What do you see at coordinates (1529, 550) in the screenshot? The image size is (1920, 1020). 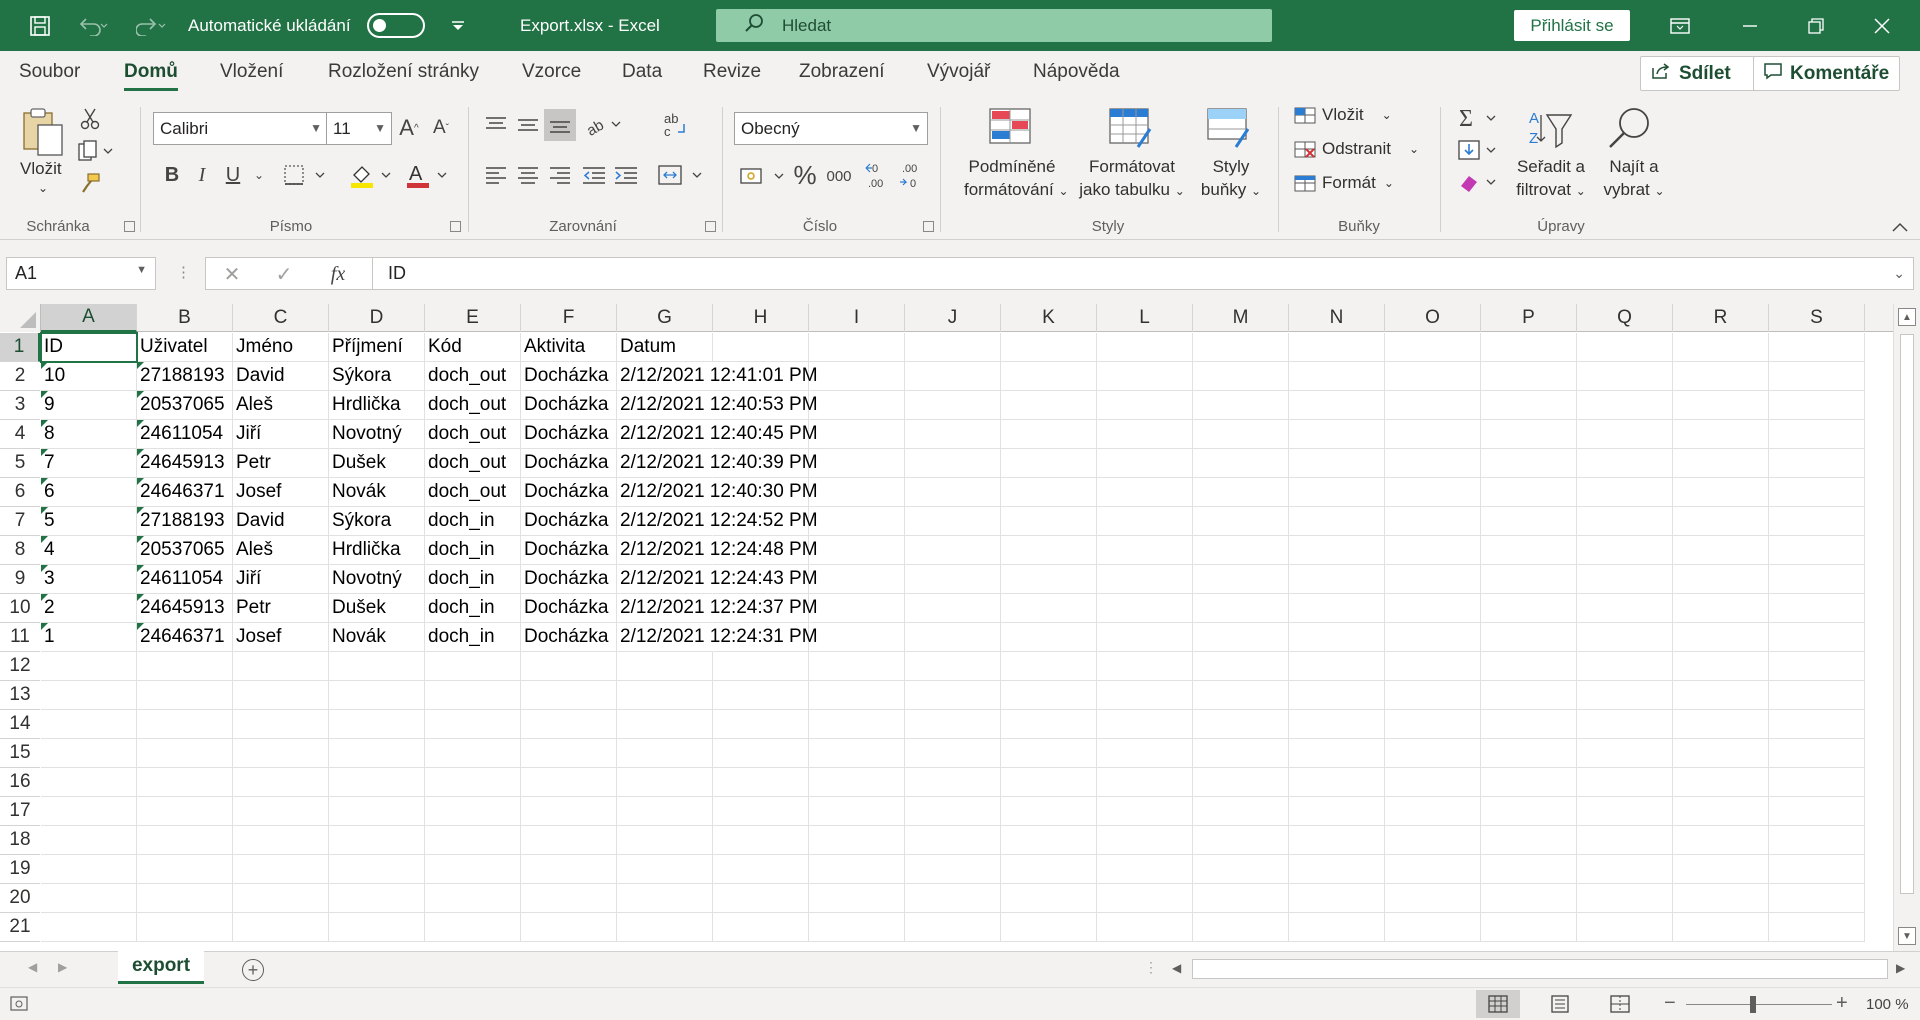 I see `cell-P8` at bounding box center [1529, 550].